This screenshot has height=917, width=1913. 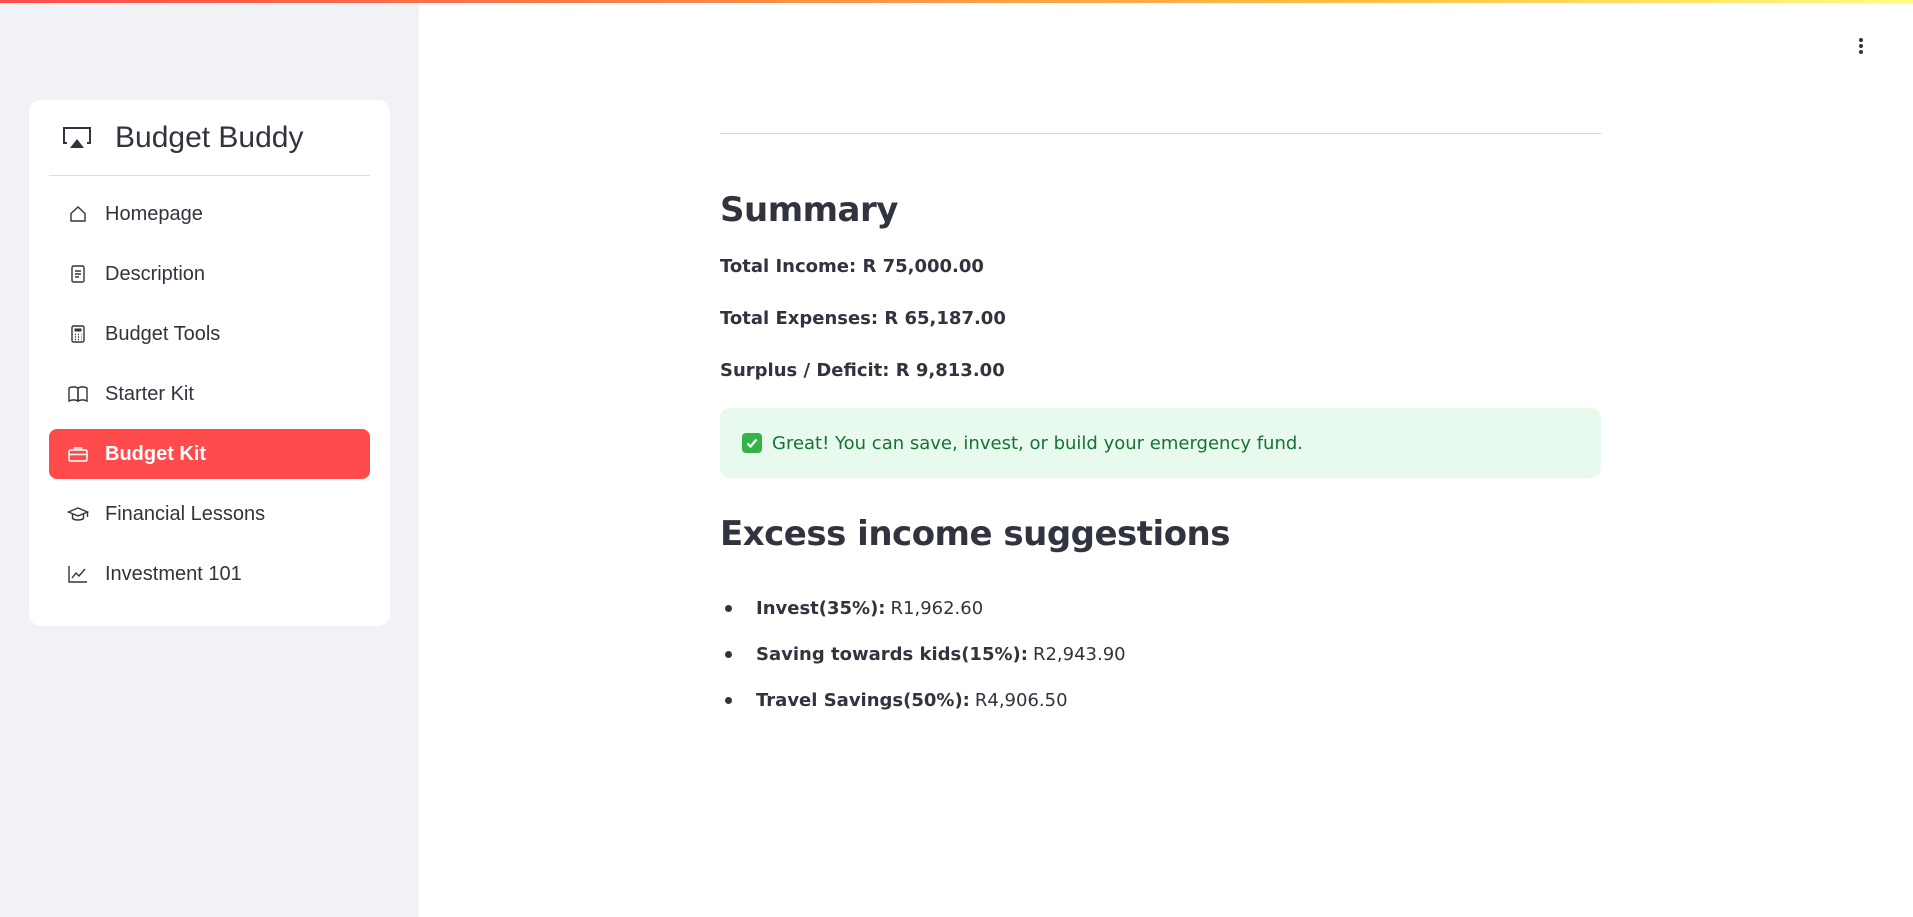 What do you see at coordinates (78, 514) in the screenshot?
I see `graduation-cap-icon` at bounding box center [78, 514].